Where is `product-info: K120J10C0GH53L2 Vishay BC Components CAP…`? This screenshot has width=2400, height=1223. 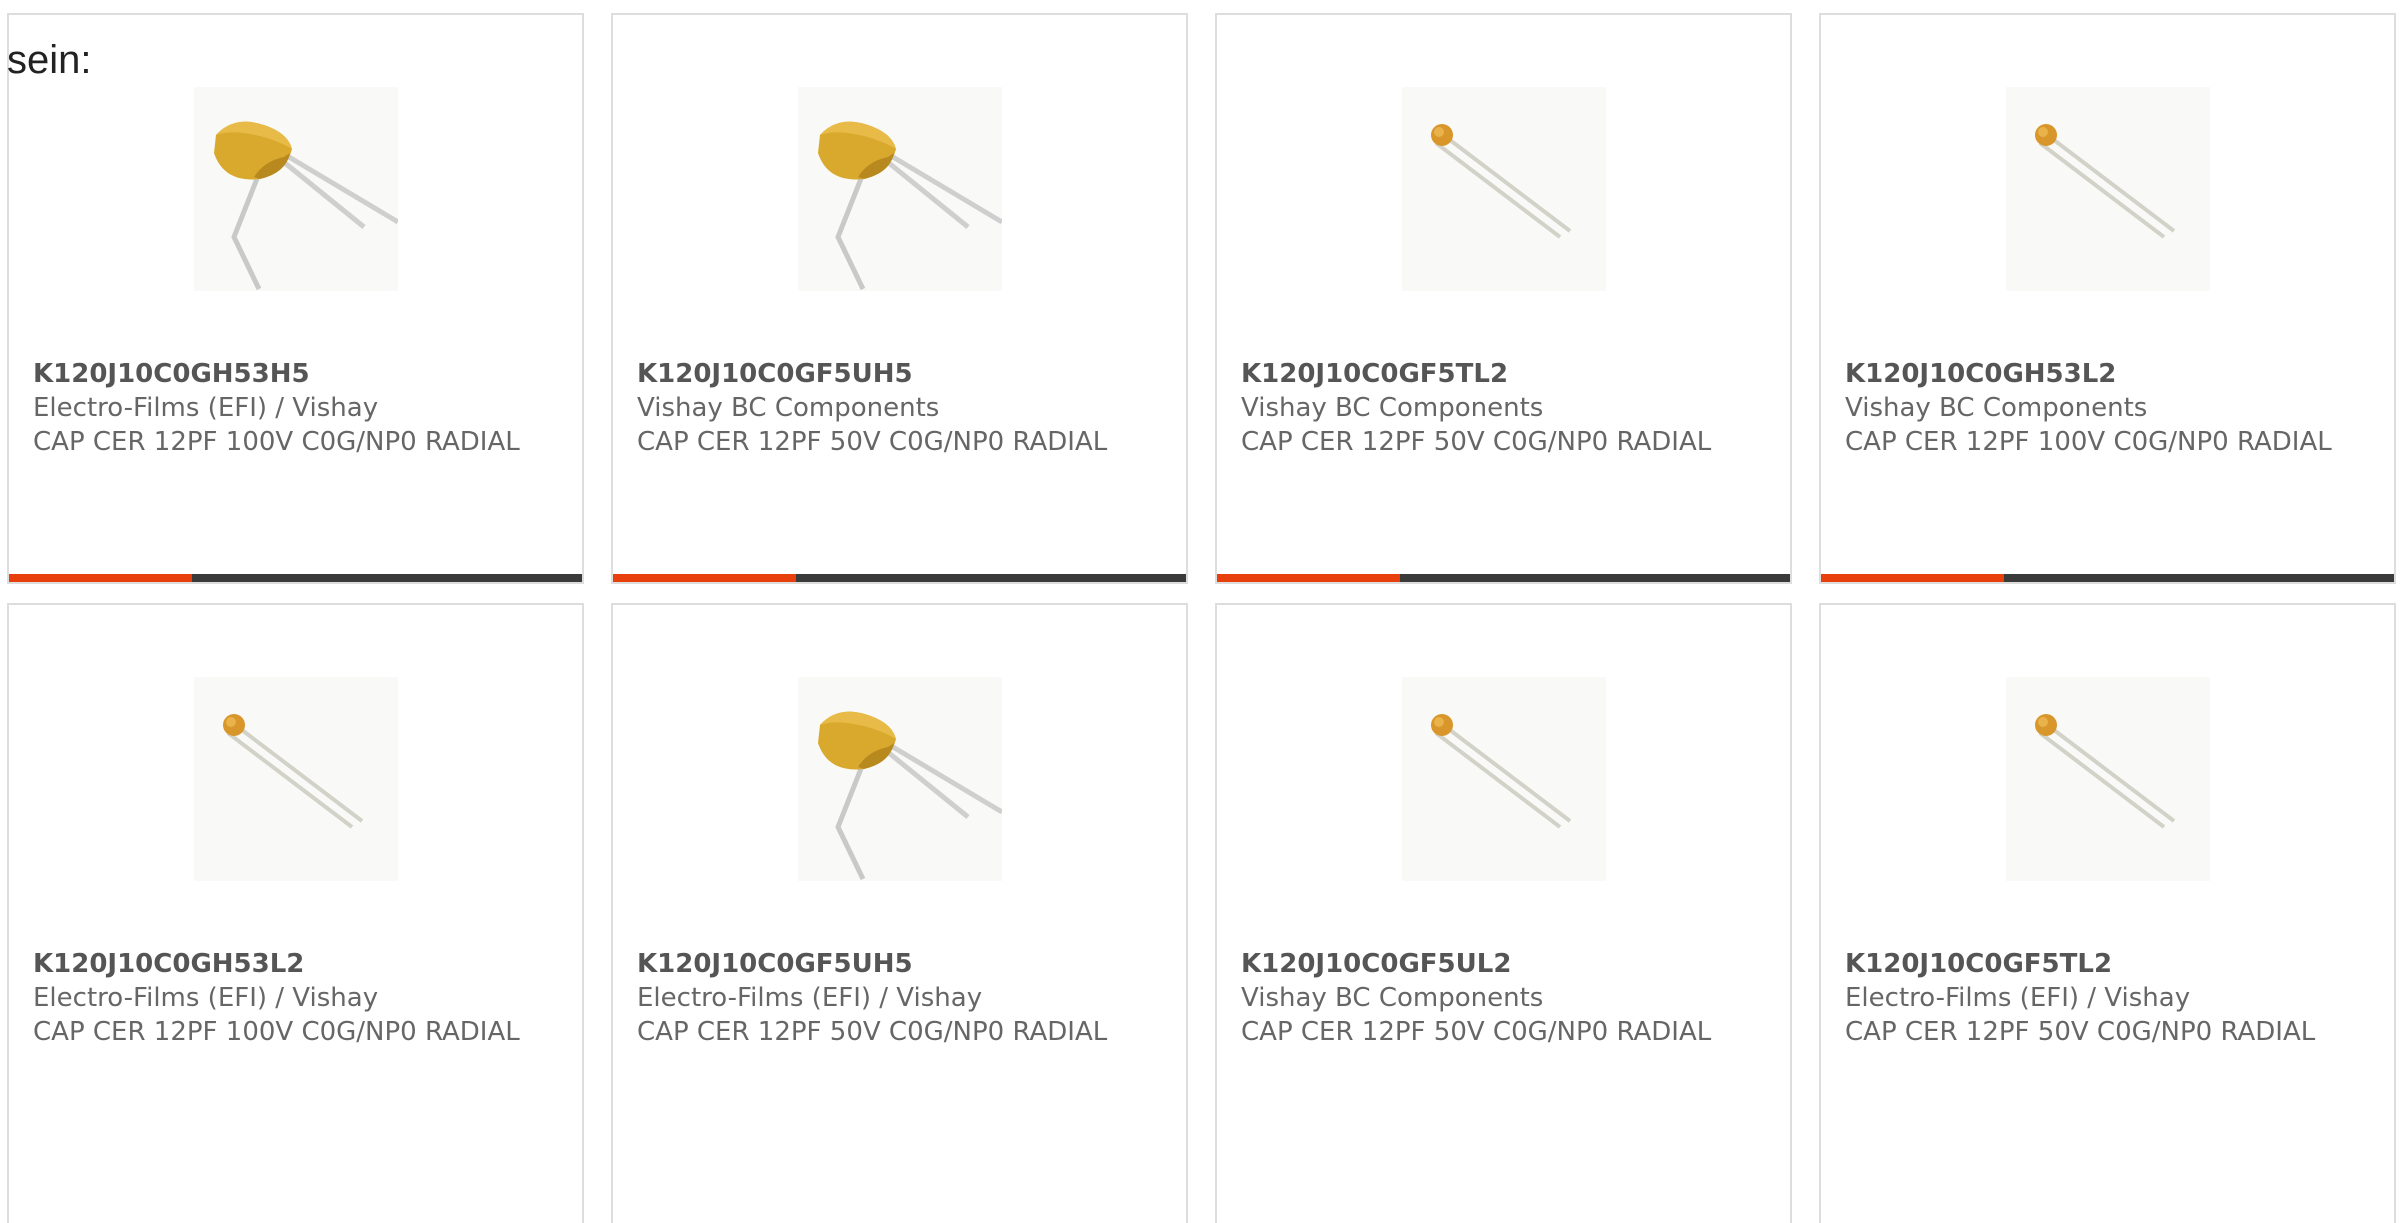
product-info: K120J10C0GH53L2 Vishay BC Components CAP… is located at coordinates (2110, 408).